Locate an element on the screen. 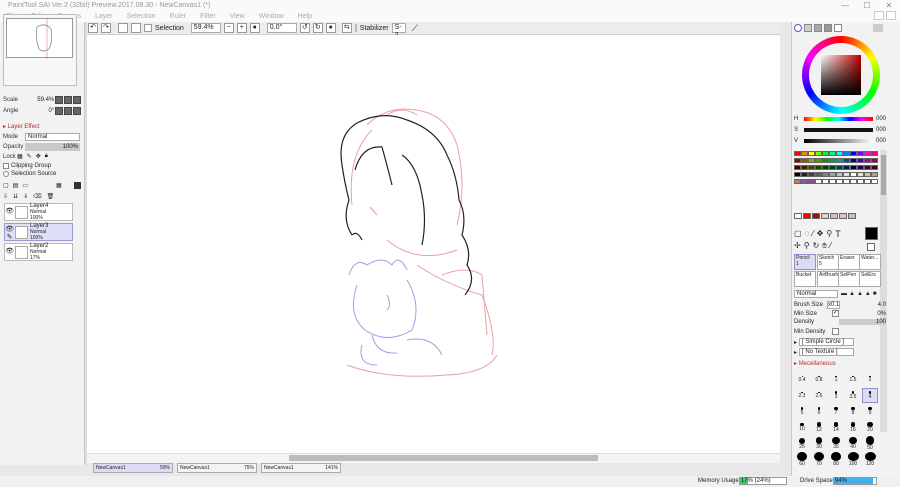  tool-pencil: Pencil 1 is located at coordinates (805, 262).